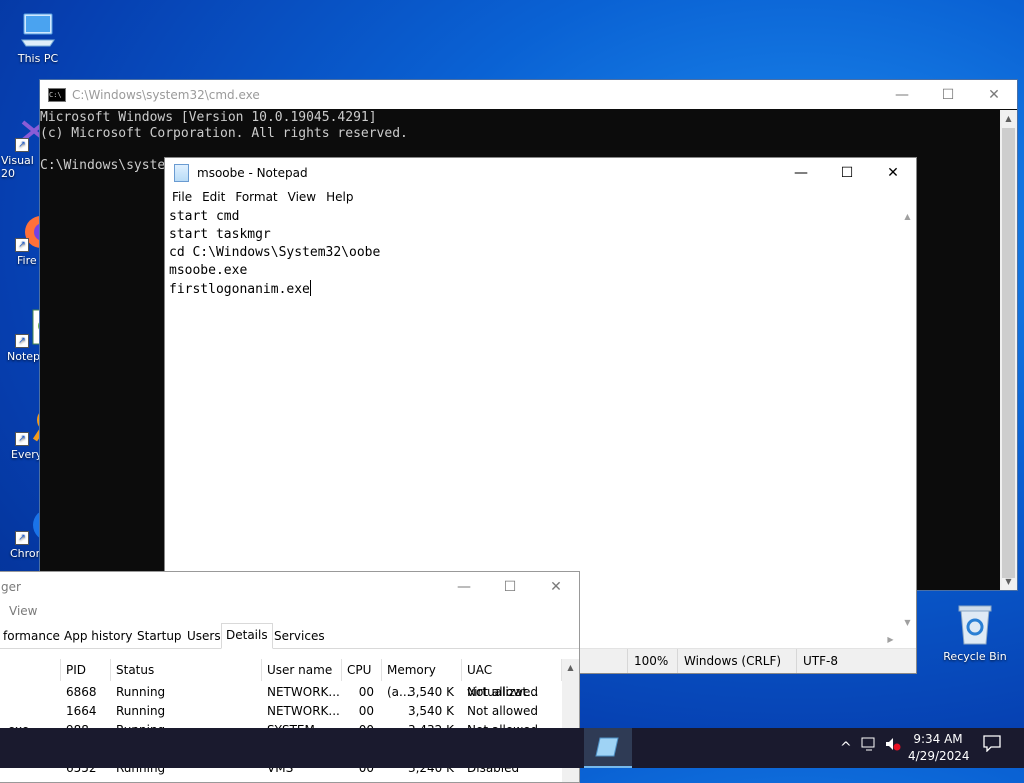  Describe the element at coordinates (30, 670) in the screenshot. I see `column-name` at that location.